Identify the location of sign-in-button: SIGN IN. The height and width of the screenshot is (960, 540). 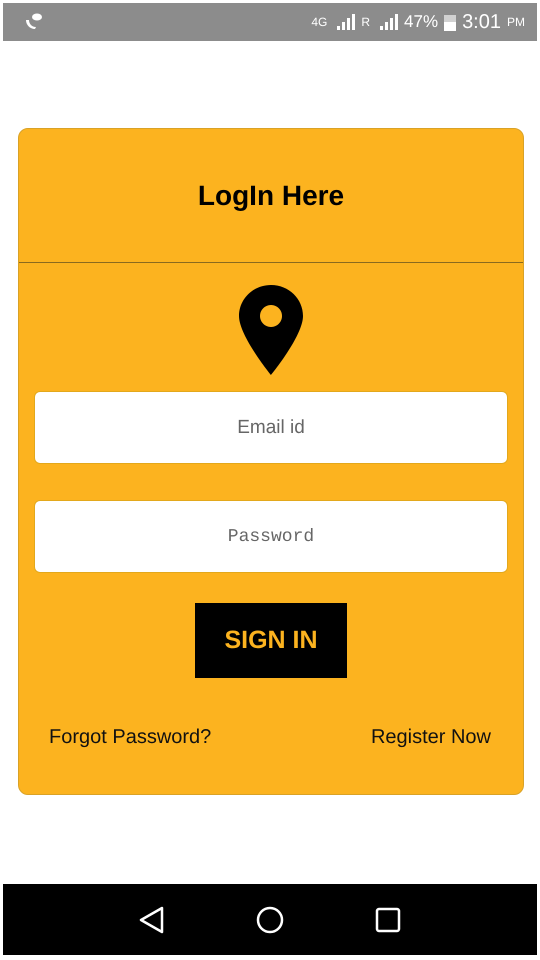
(271, 640).